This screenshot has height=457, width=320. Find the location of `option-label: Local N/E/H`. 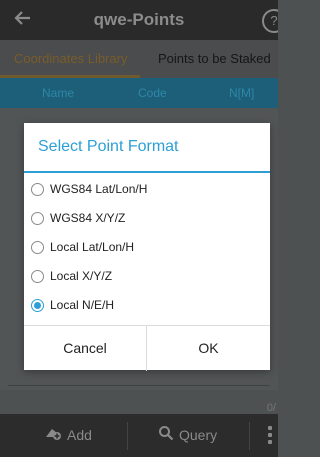

option-label: Local N/E/H is located at coordinates (82, 305).